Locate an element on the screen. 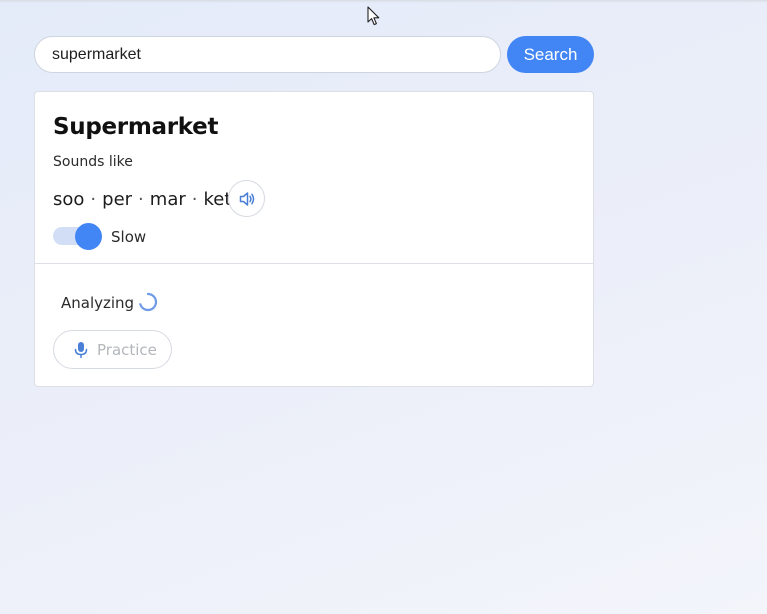 This screenshot has height=614, width=767. toggle-knob is located at coordinates (88, 236).